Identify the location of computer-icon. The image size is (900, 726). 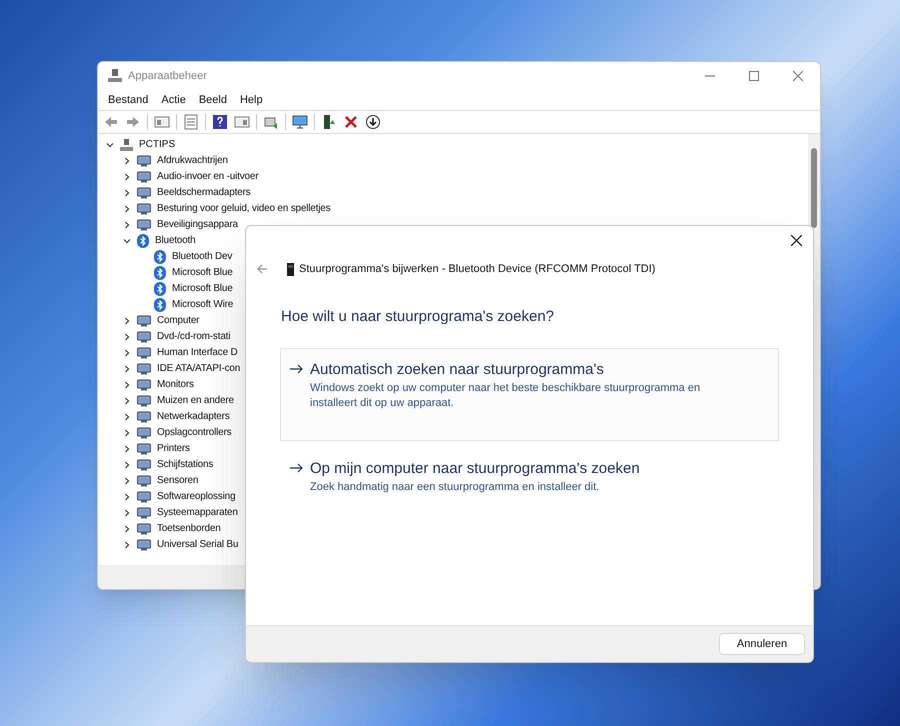
(126, 145).